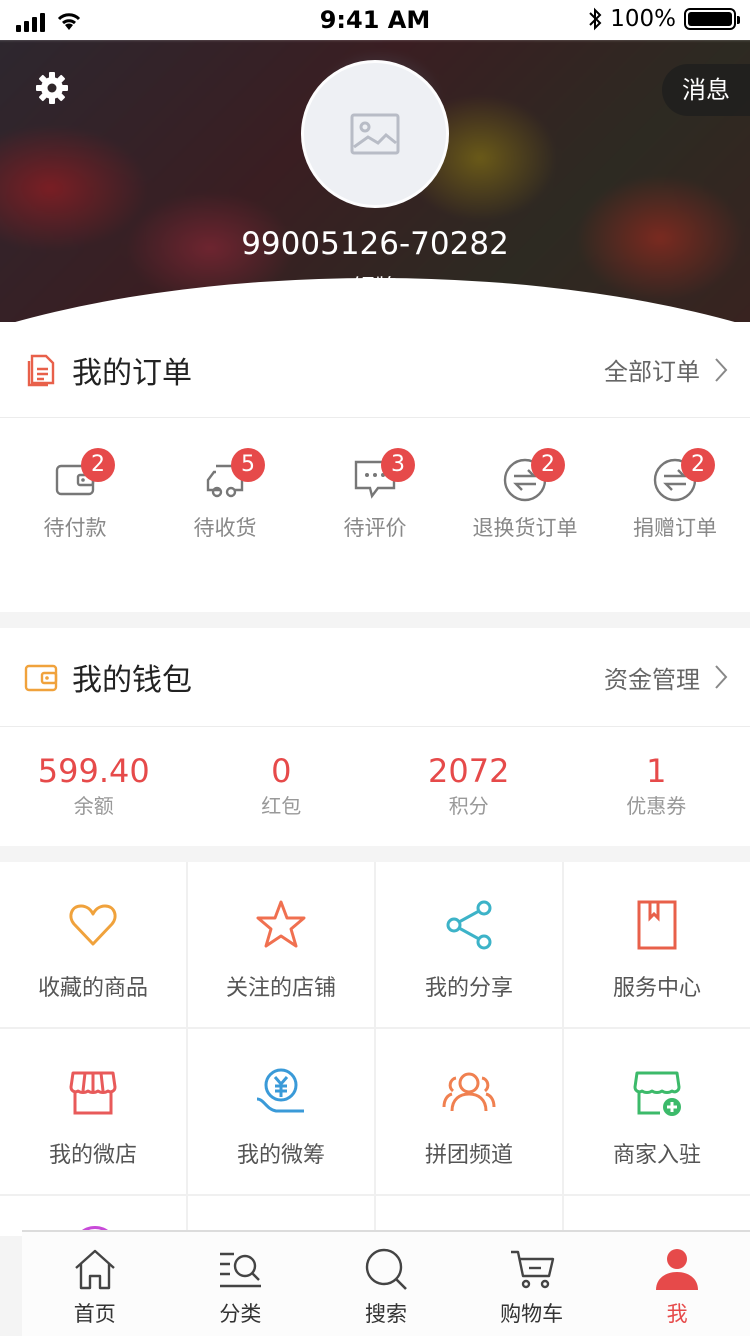 This screenshot has width=750, height=1336. What do you see at coordinates (677, 1313) in the screenshot?
I see `tab-label: 我` at bounding box center [677, 1313].